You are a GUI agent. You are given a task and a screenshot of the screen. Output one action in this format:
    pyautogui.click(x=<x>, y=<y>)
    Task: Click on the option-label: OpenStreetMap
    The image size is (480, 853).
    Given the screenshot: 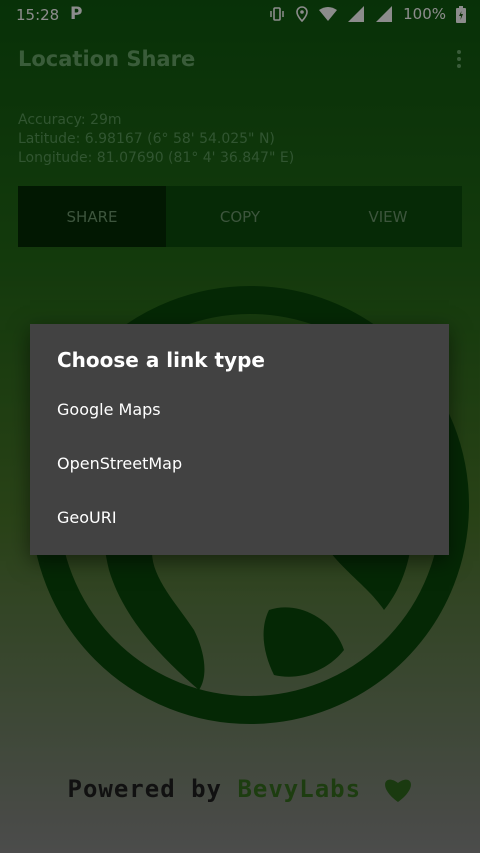 What is the action you would take?
    pyautogui.click(x=120, y=463)
    